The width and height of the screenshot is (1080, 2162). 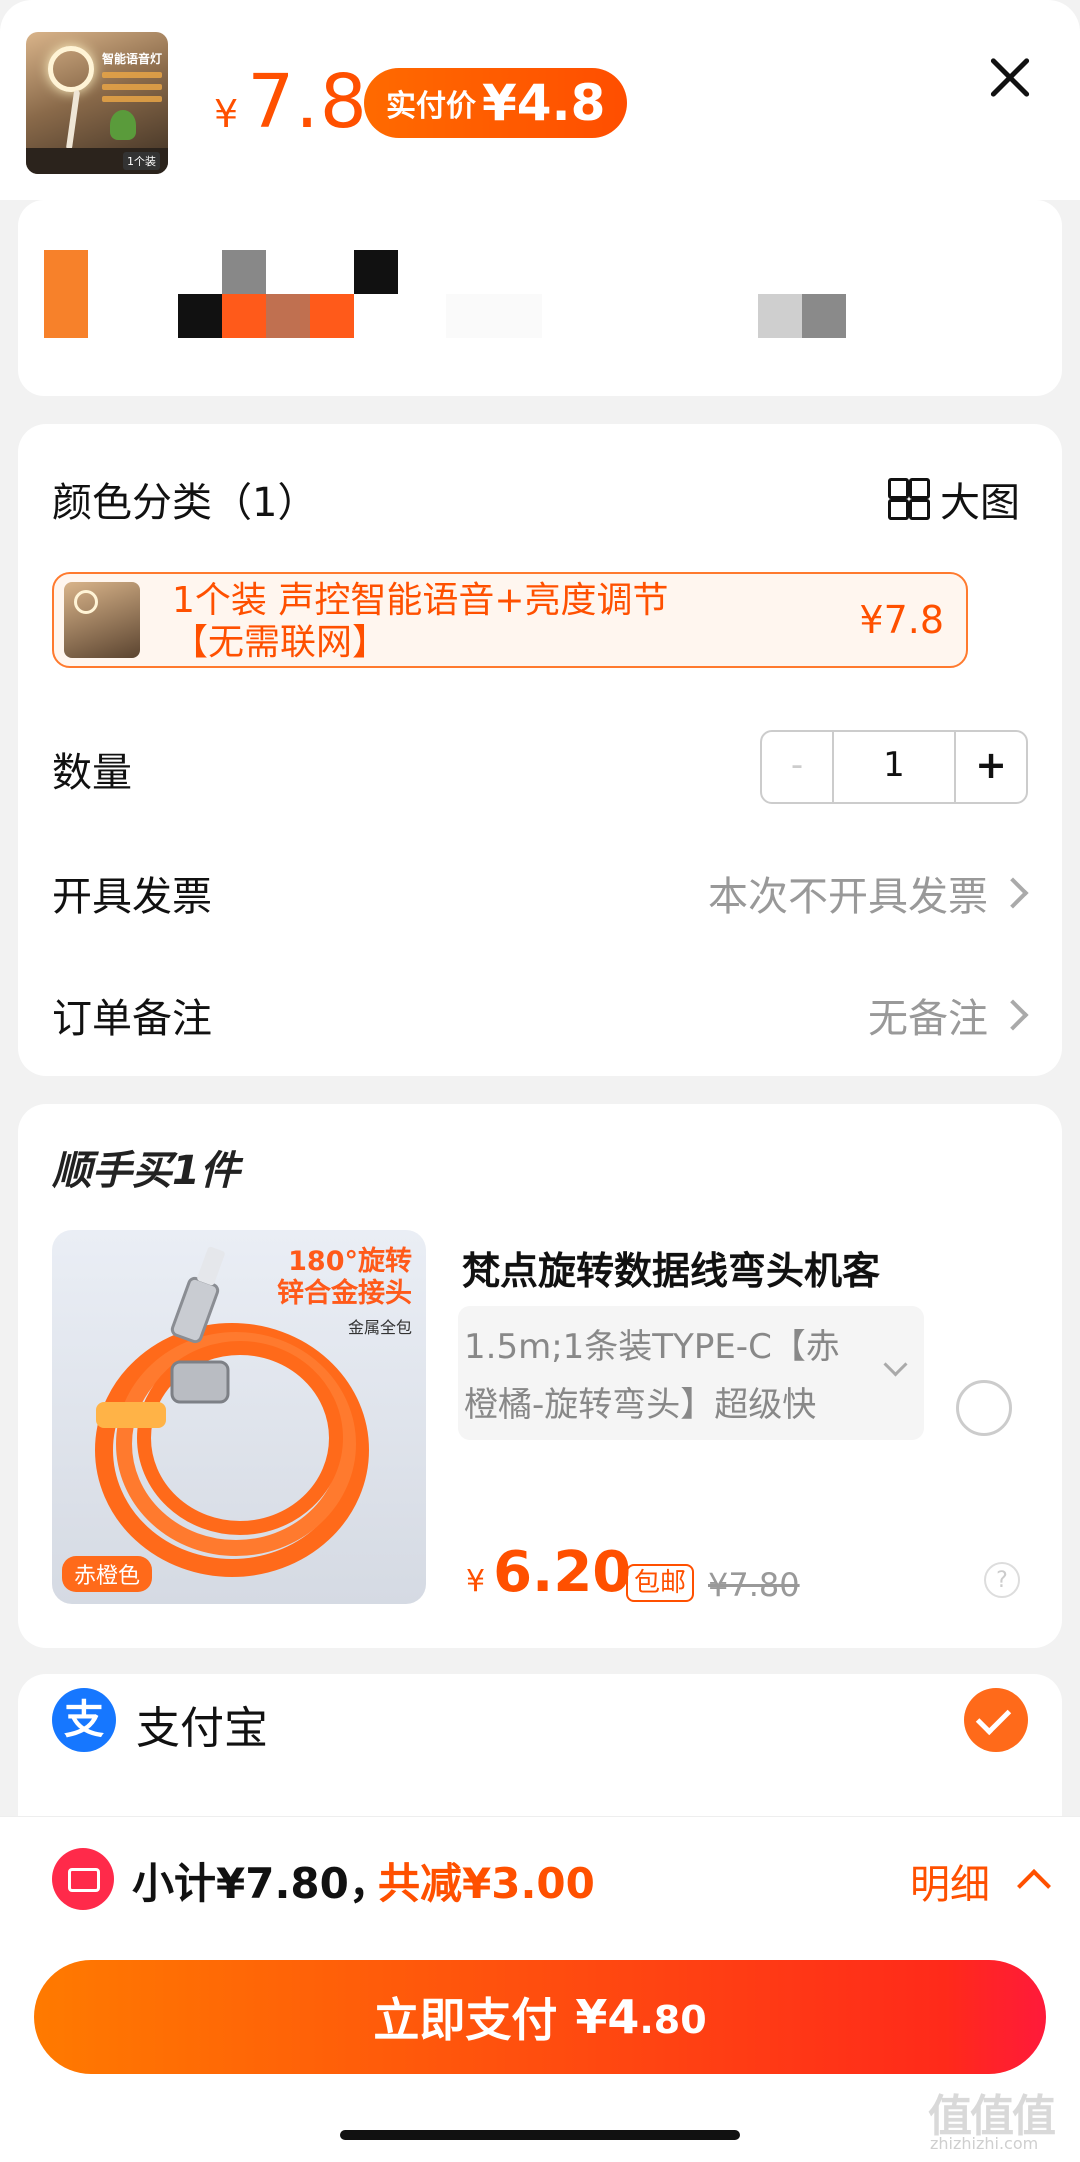 What do you see at coordinates (84, 1720) in the screenshot?
I see `alipay-icon: 支` at bounding box center [84, 1720].